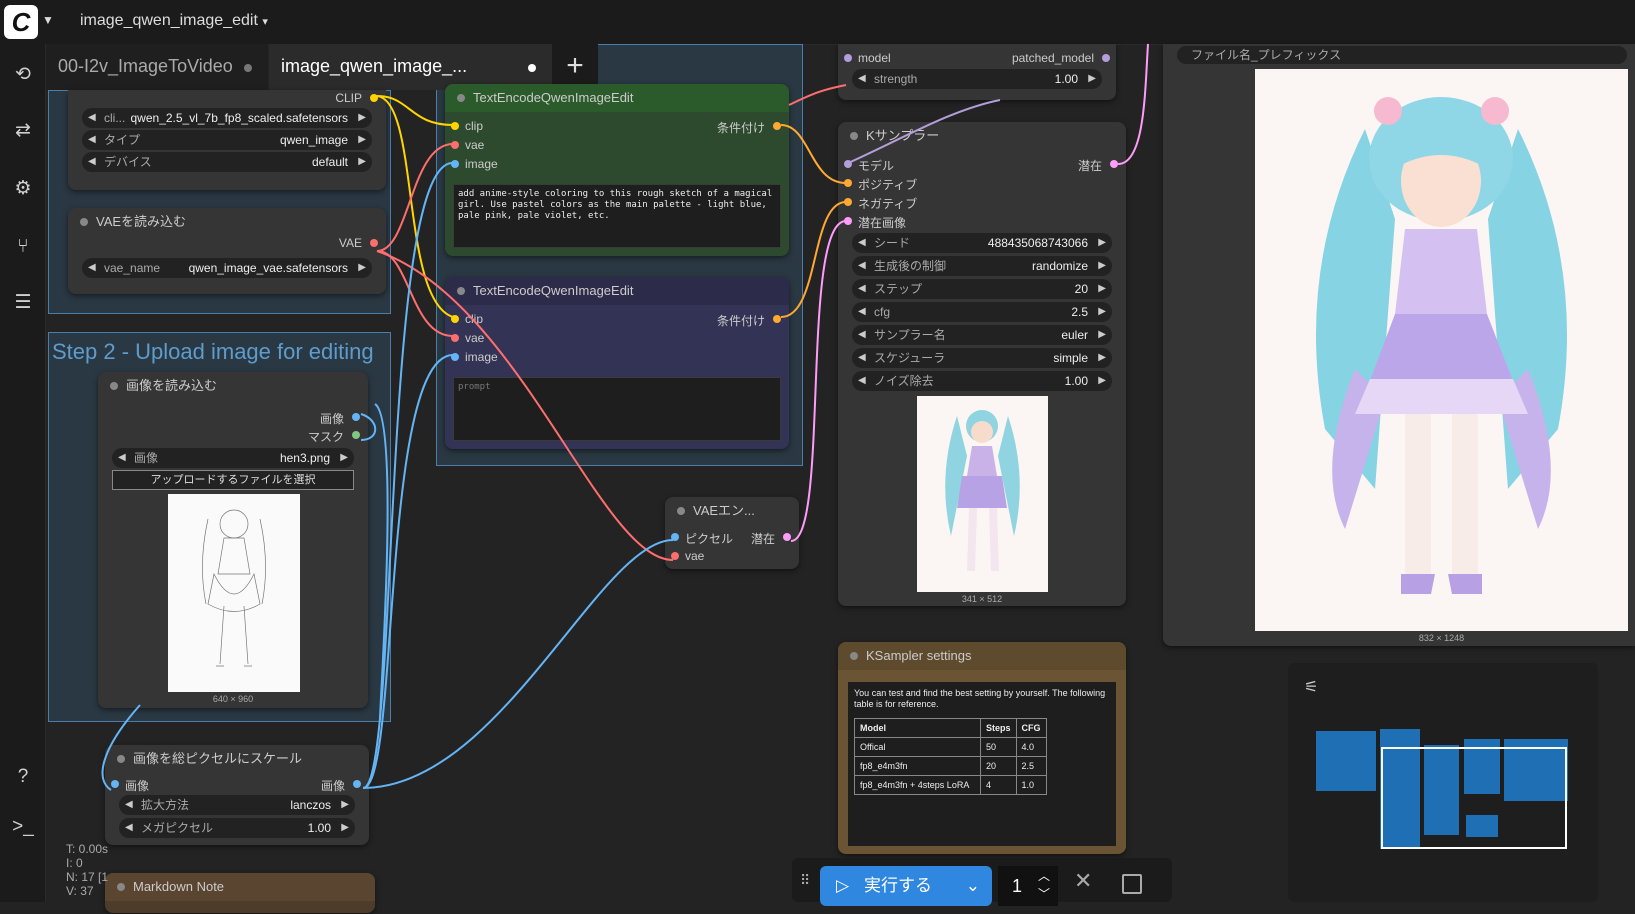 This screenshot has width=1635, height=914. I want to click on drag-handle-icon: ⠿, so click(805, 880).